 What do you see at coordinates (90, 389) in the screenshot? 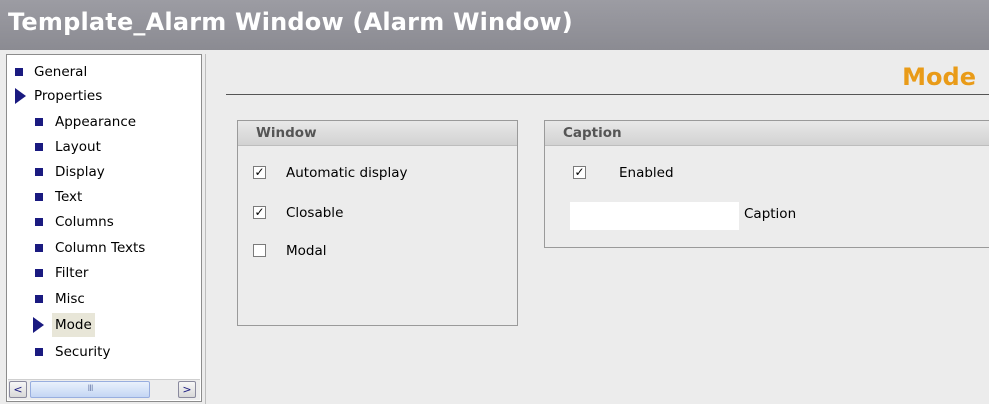
I see `scroll-thumb: III` at bounding box center [90, 389].